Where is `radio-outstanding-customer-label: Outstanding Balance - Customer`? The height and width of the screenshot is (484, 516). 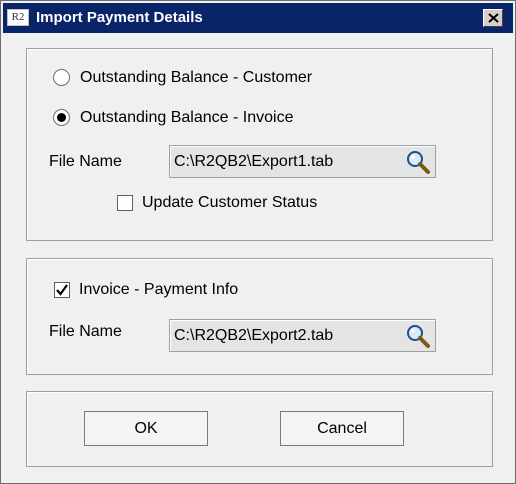 radio-outstanding-customer-label: Outstanding Balance - Customer is located at coordinates (196, 78).